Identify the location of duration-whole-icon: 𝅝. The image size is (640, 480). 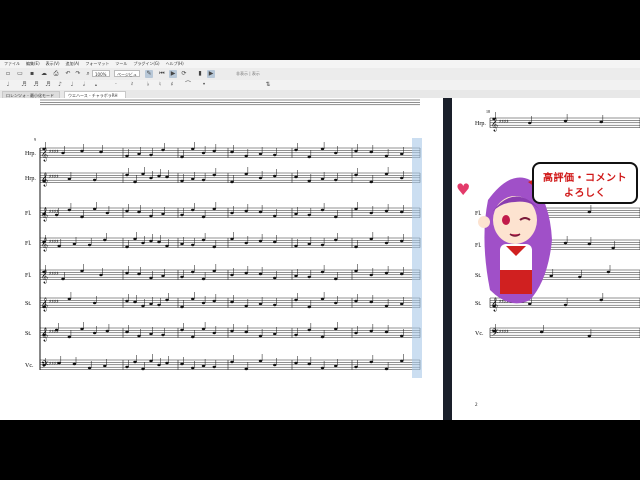
(96, 85).